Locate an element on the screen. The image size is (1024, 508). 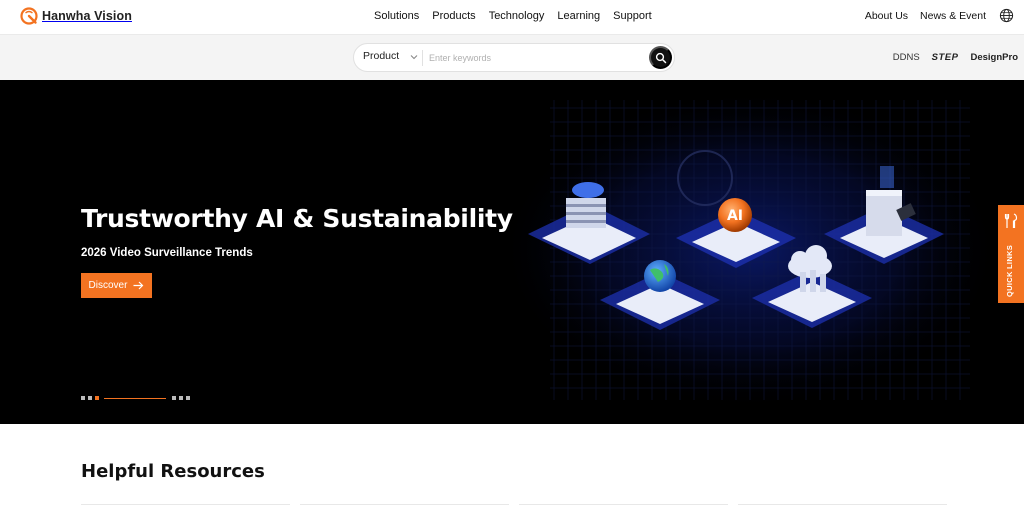
quick-links-tab: QUICK LINKS is located at coordinates (1011, 254).